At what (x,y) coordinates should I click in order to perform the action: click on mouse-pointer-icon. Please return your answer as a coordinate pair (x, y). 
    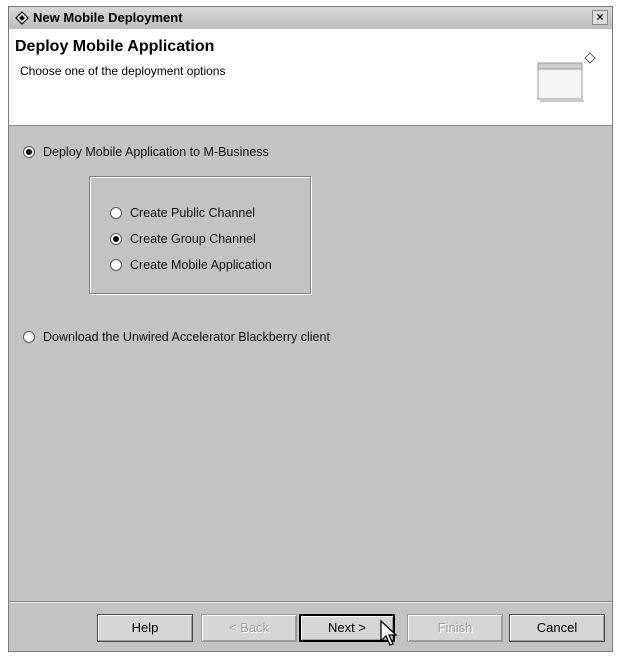
    Looking at the image, I should click on (389, 632).